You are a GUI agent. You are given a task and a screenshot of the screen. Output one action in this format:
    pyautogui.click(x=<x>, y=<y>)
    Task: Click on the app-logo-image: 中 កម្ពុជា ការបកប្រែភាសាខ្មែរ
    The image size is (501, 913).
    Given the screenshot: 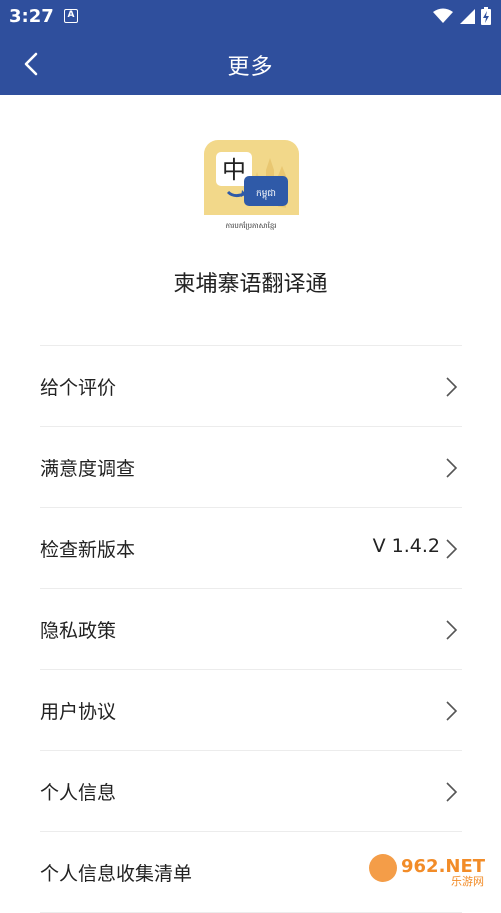 What is the action you would take?
    pyautogui.click(x=251, y=187)
    